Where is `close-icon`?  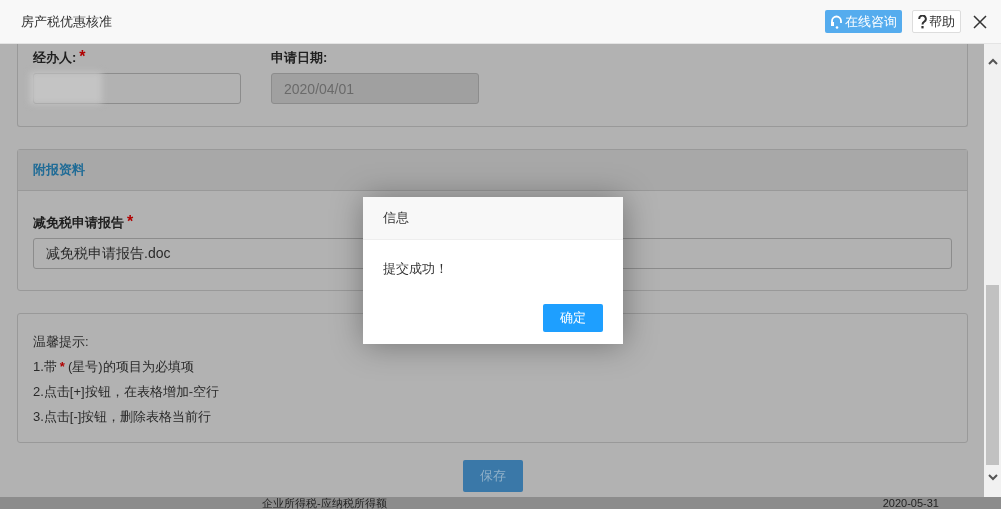 close-icon is located at coordinates (980, 21).